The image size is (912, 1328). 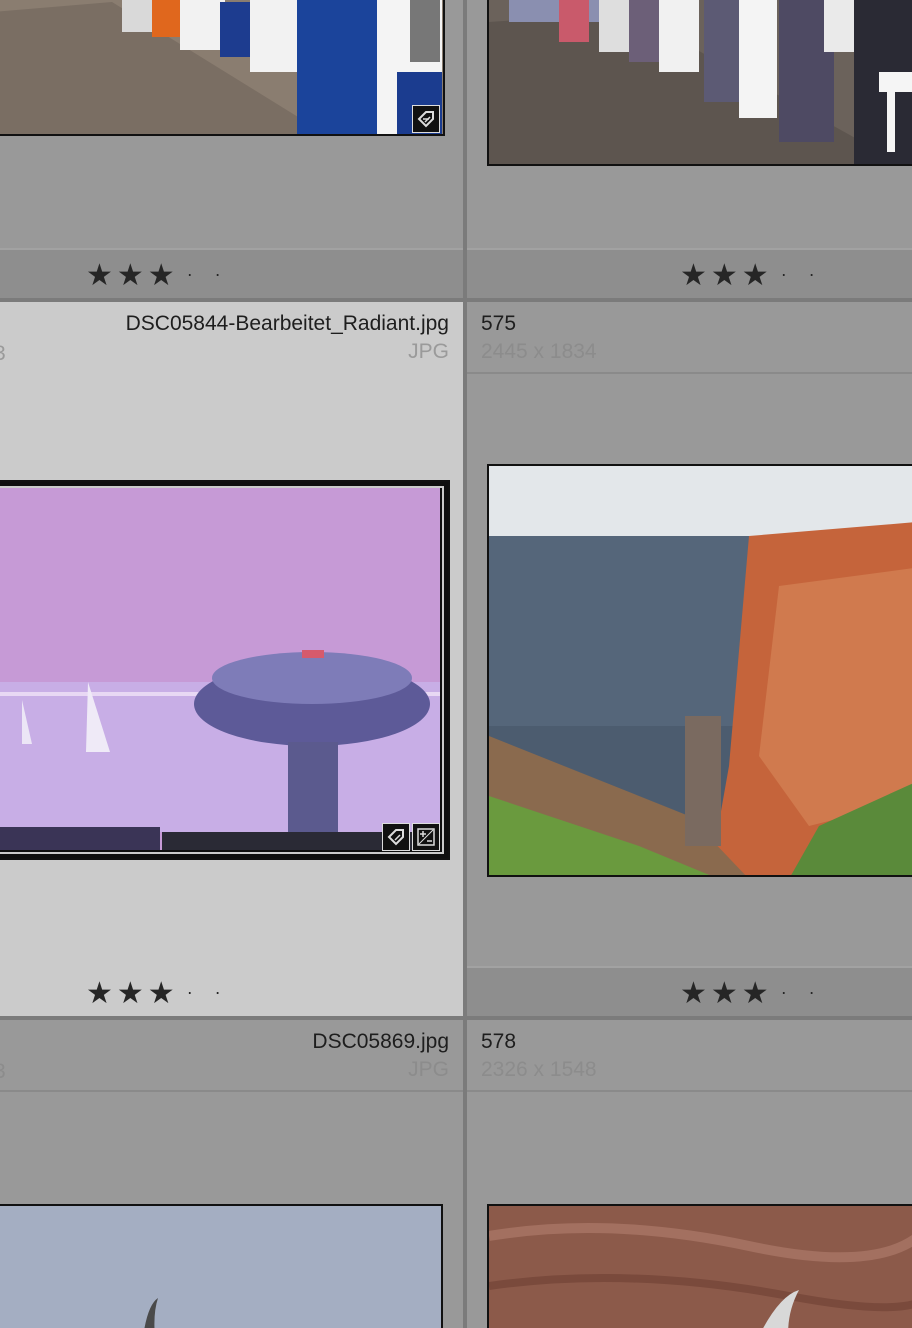 What do you see at coordinates (426, 837) in the screenshot?
I see `develop-adjusted-icon` at bounding box center [426, 837].